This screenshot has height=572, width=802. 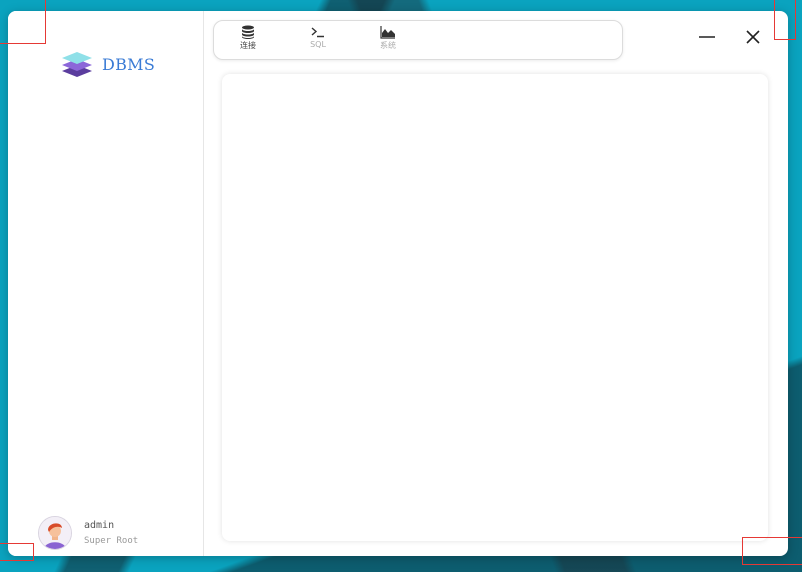 What do you see at coordinates (111, 533) in the screenshot?
I see `user-info: admin Super Root` at bounding box center [111, 533].